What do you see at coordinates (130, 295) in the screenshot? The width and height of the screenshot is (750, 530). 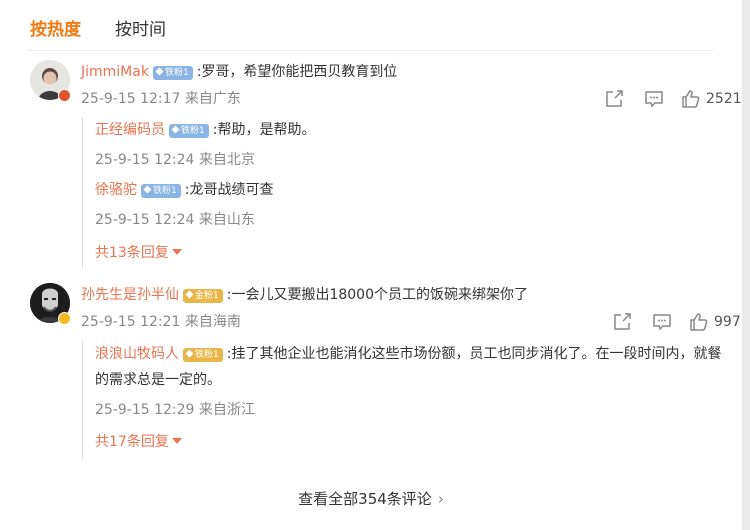 I see `comment-username: 孙先生是孙半仙` at bounding box center [130, 295].